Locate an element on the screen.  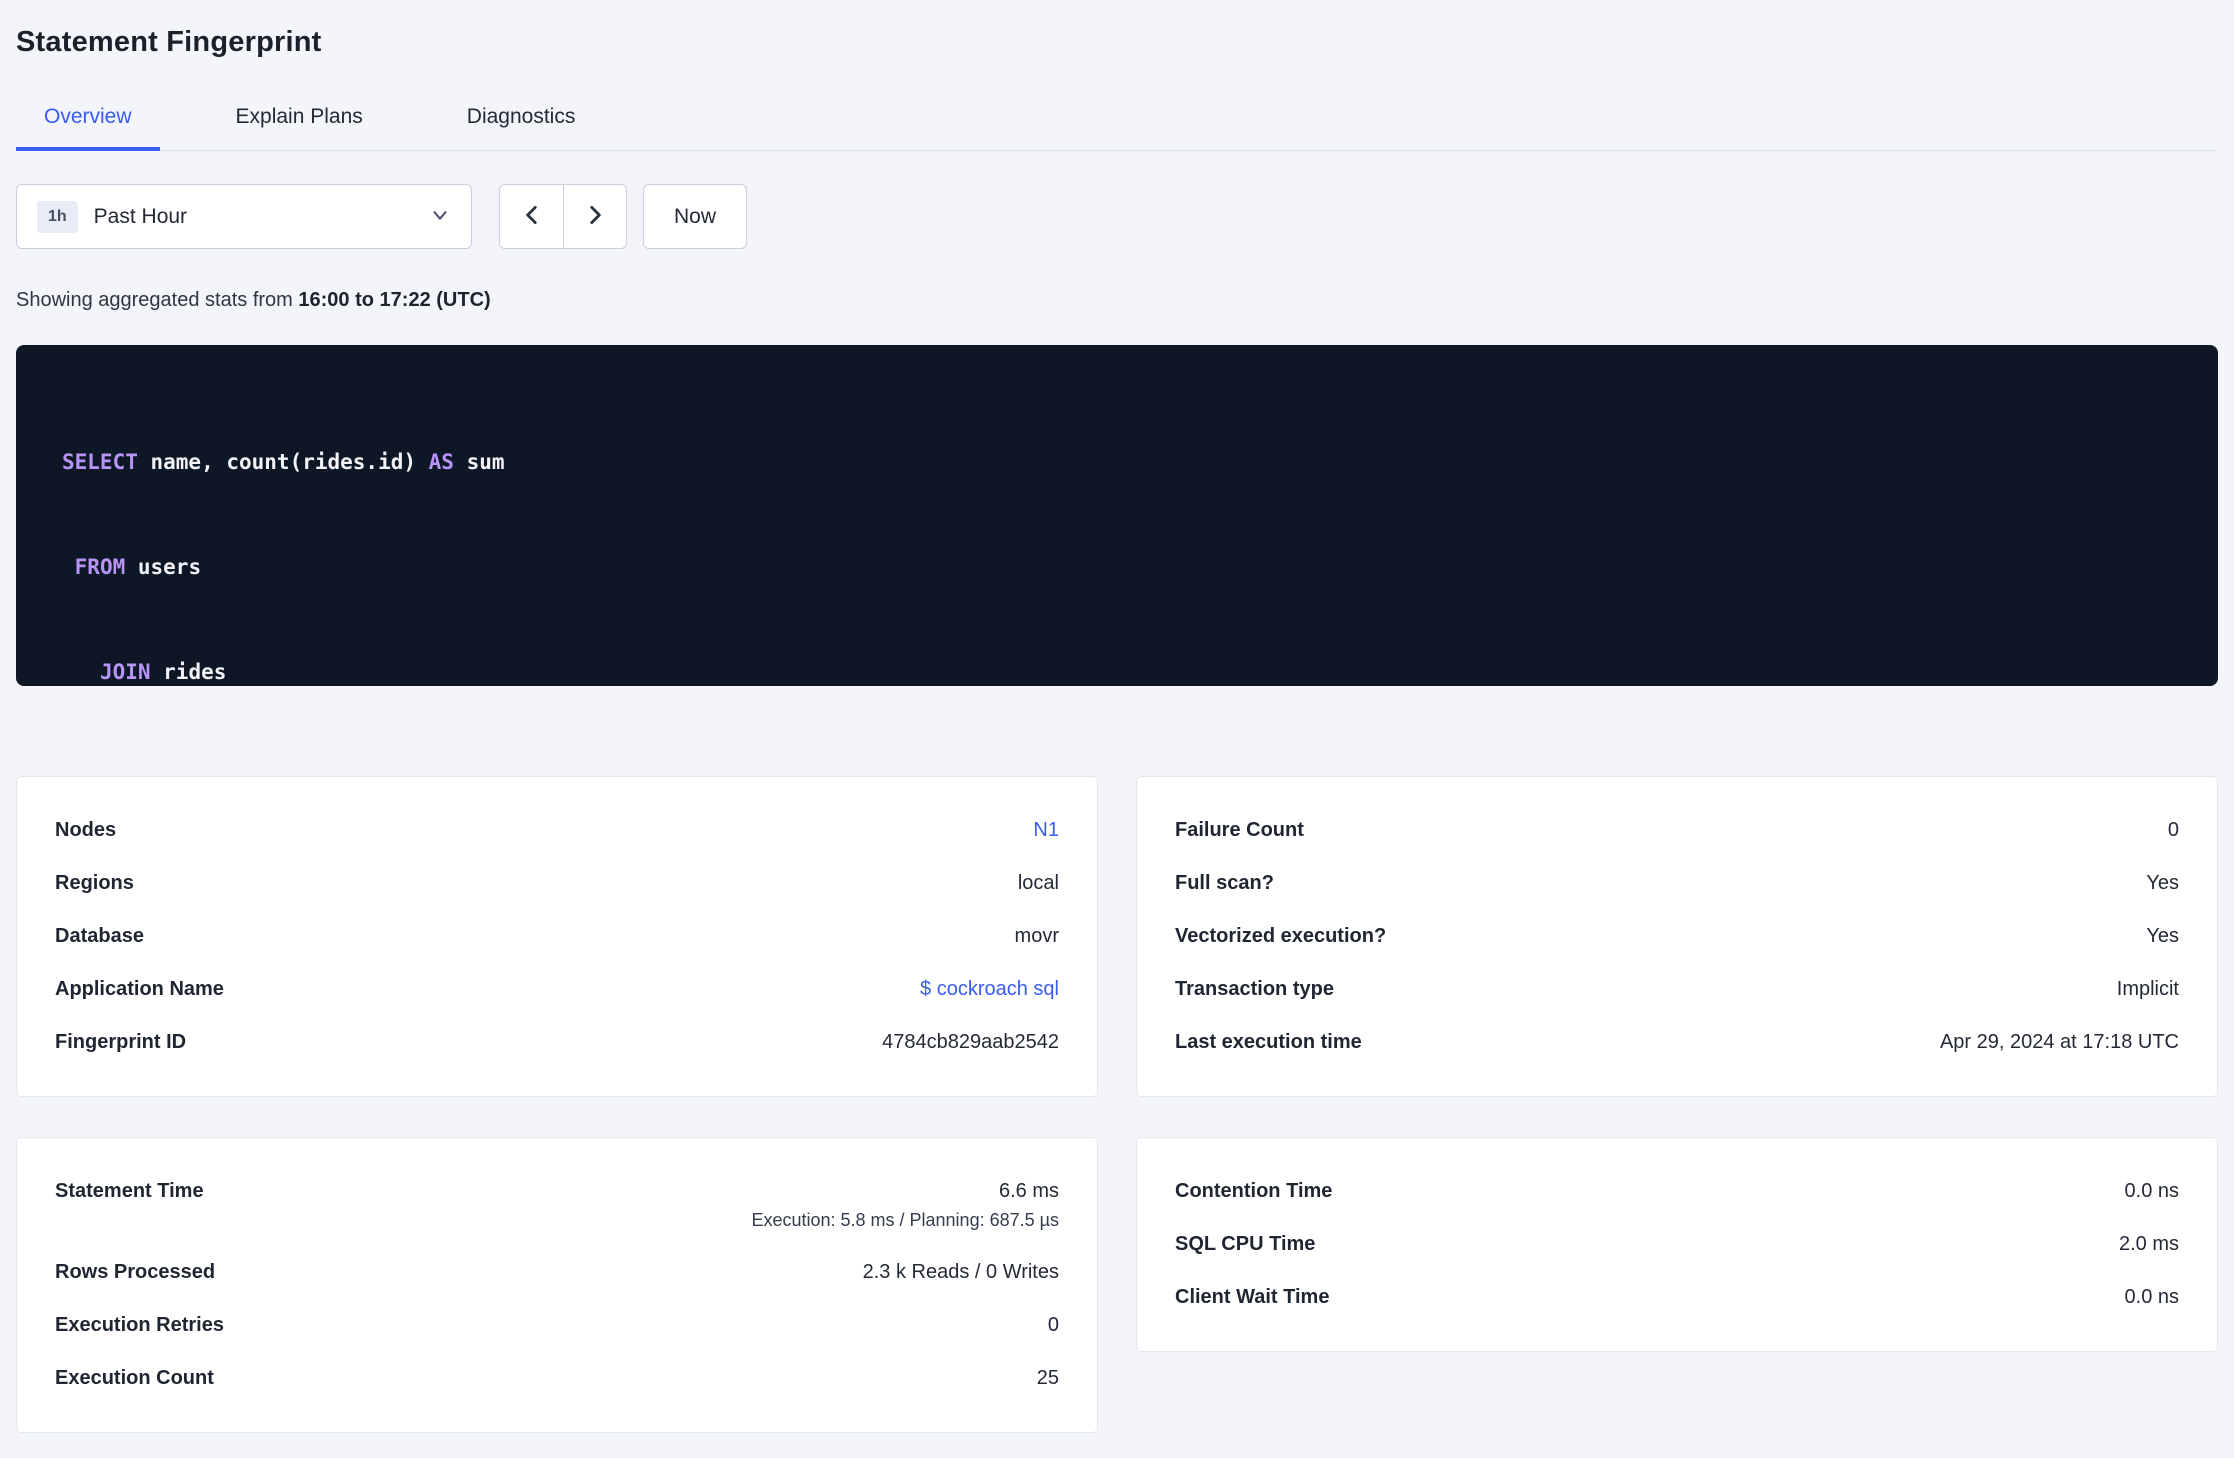
tab-diagnostics: Diagnostics is located at coordinates (521, 120).